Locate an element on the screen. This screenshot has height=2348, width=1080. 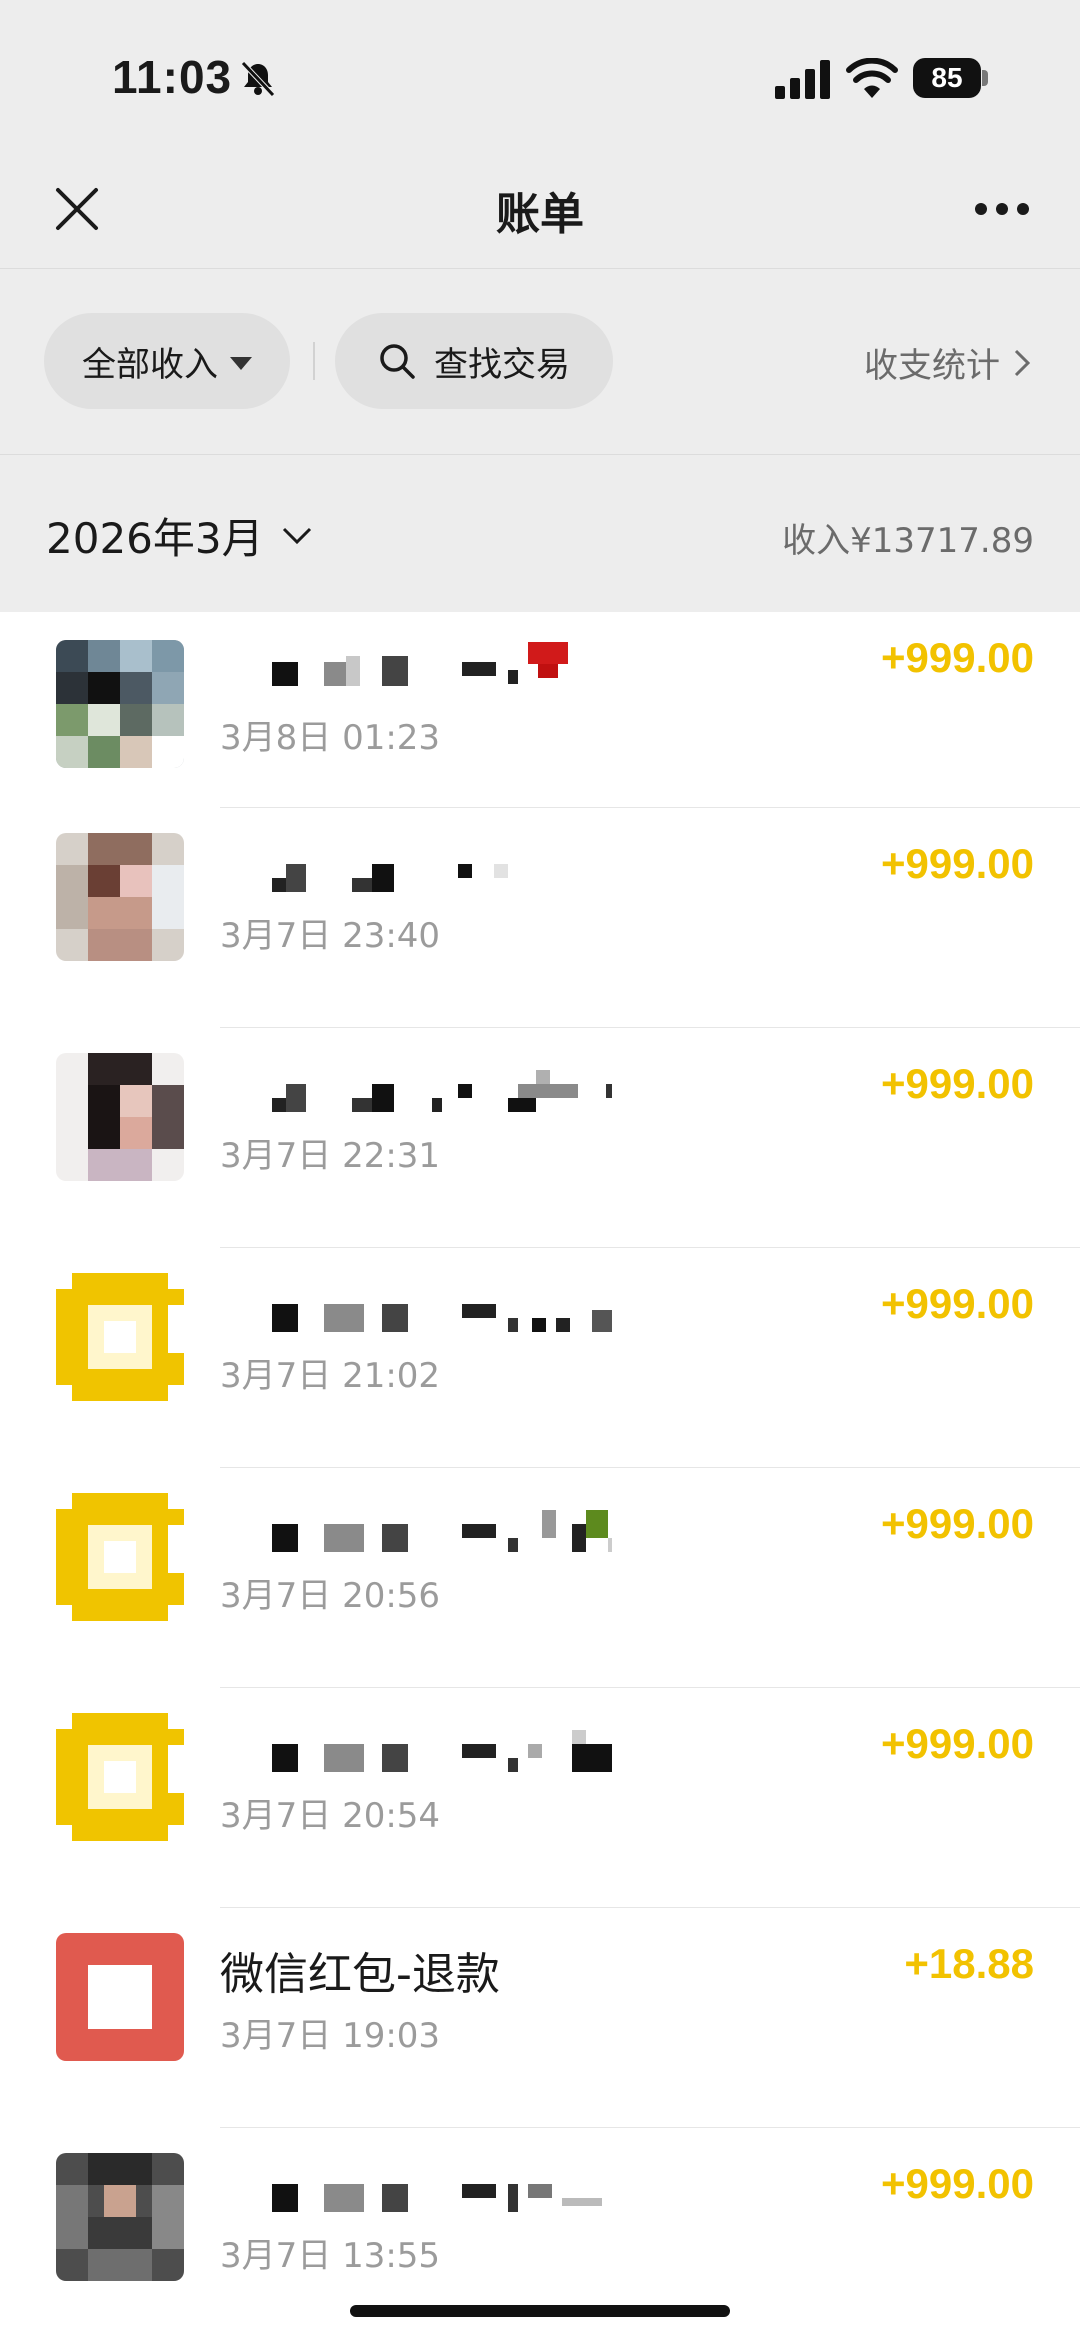
month-label: 2026年3月 is located at coordinates (155, 538).